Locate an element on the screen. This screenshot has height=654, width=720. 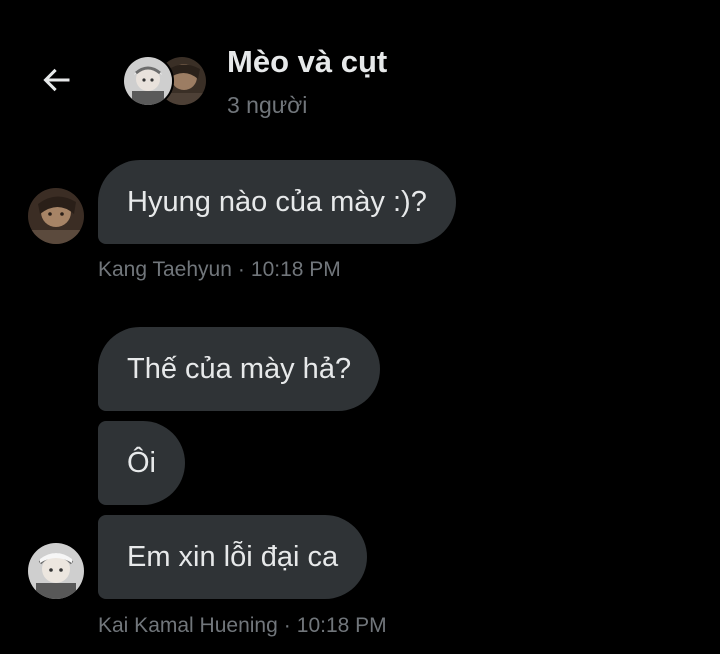
message-bubble: Em xin lỗi đại ca is located at coordinates (233, 557).